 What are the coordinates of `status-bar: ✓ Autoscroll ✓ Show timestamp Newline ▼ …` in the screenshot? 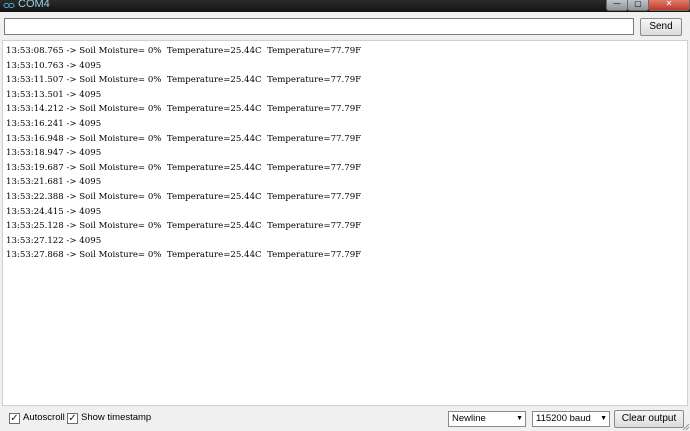 It's located at (345, 419).